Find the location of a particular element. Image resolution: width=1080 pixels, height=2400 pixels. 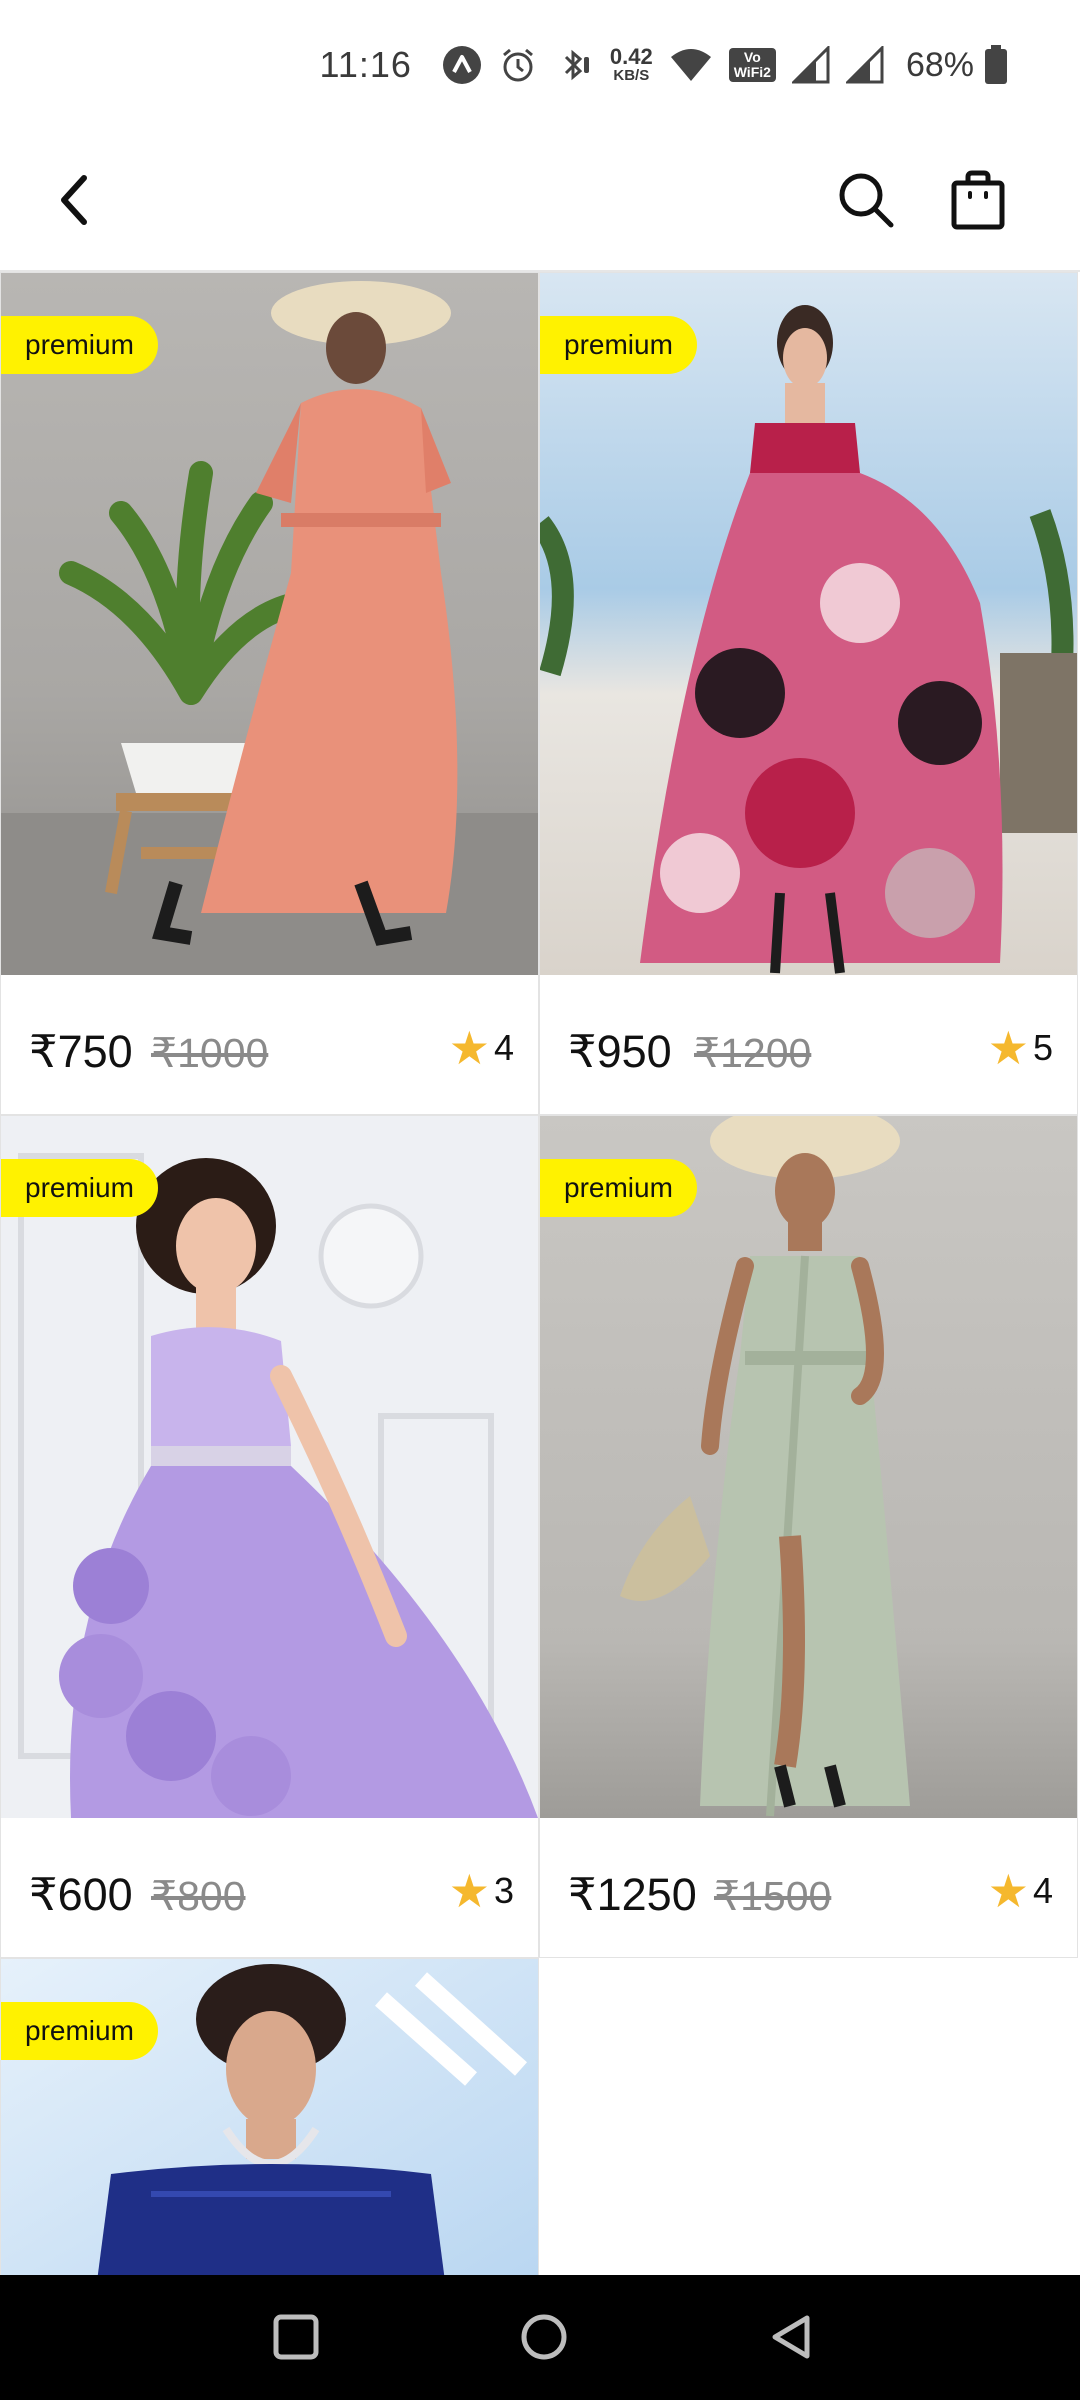

product-old-price: ₹1200 is located at coordinates (753, 1053).